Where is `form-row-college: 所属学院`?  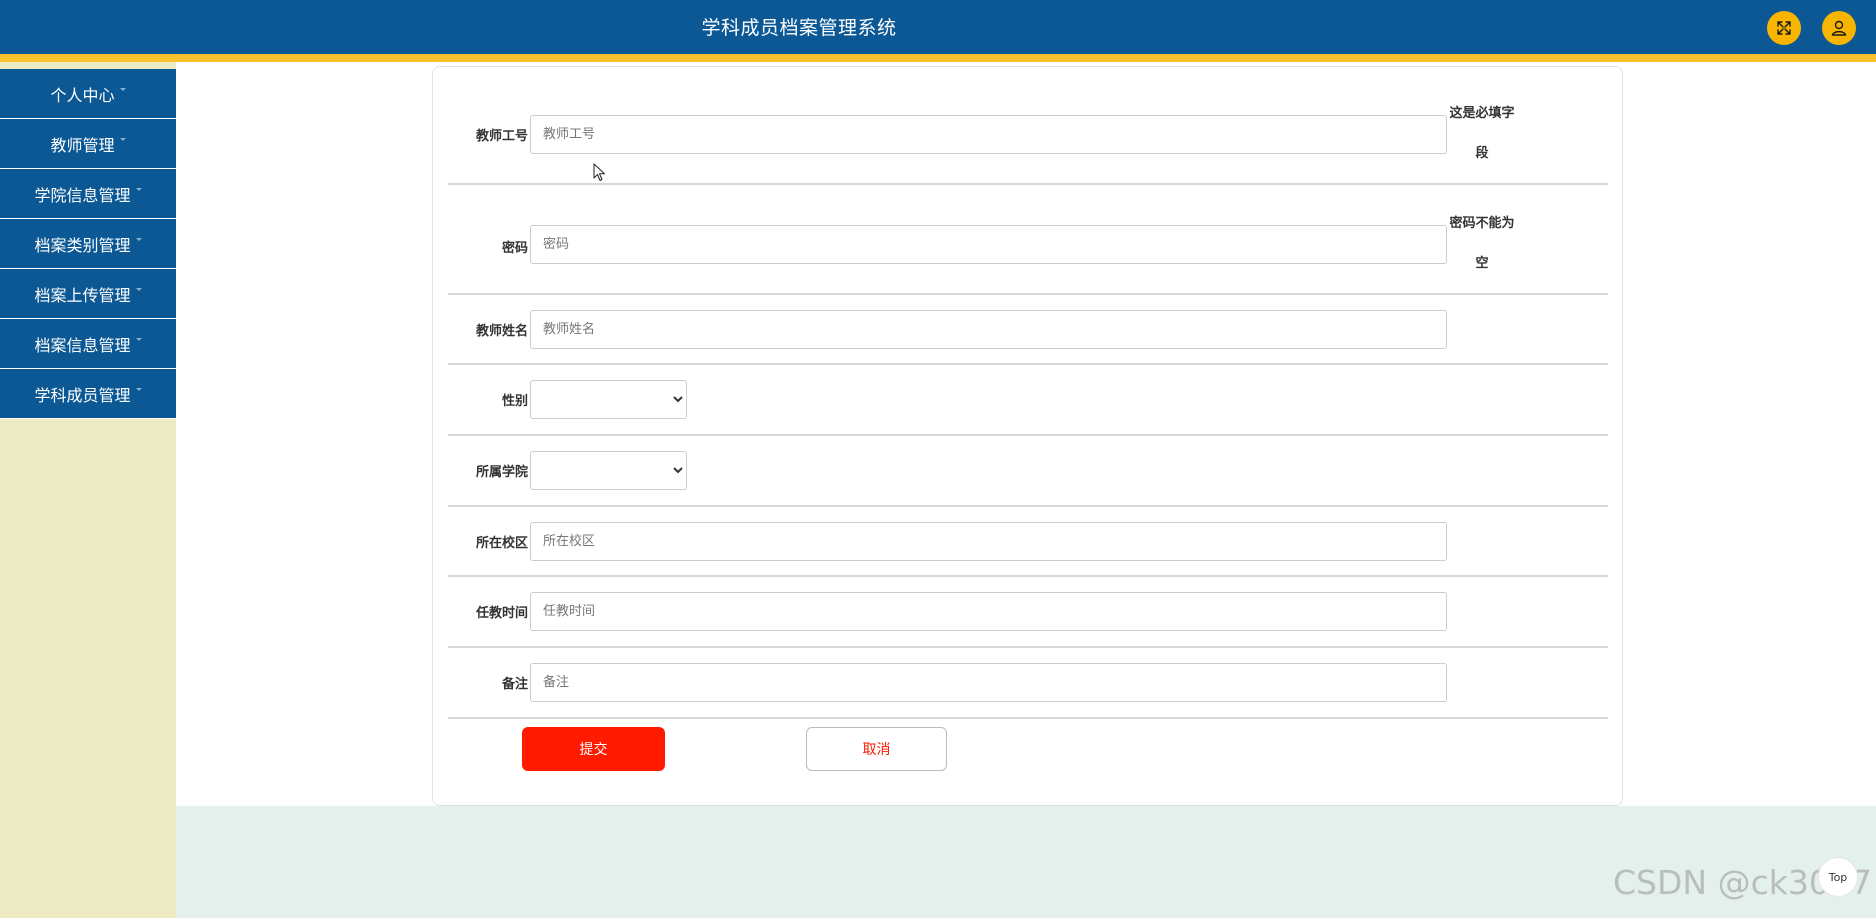
form-row-college: 所属学院 is located at coordinates (1028, 471).